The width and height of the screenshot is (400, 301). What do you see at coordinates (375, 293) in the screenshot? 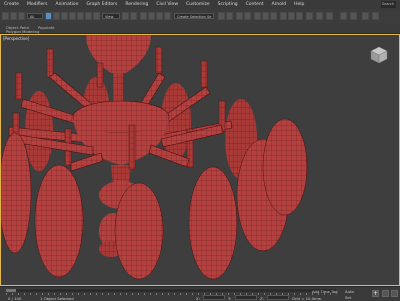
I see `add-key-icon: +` at bounding box center [375, 293].